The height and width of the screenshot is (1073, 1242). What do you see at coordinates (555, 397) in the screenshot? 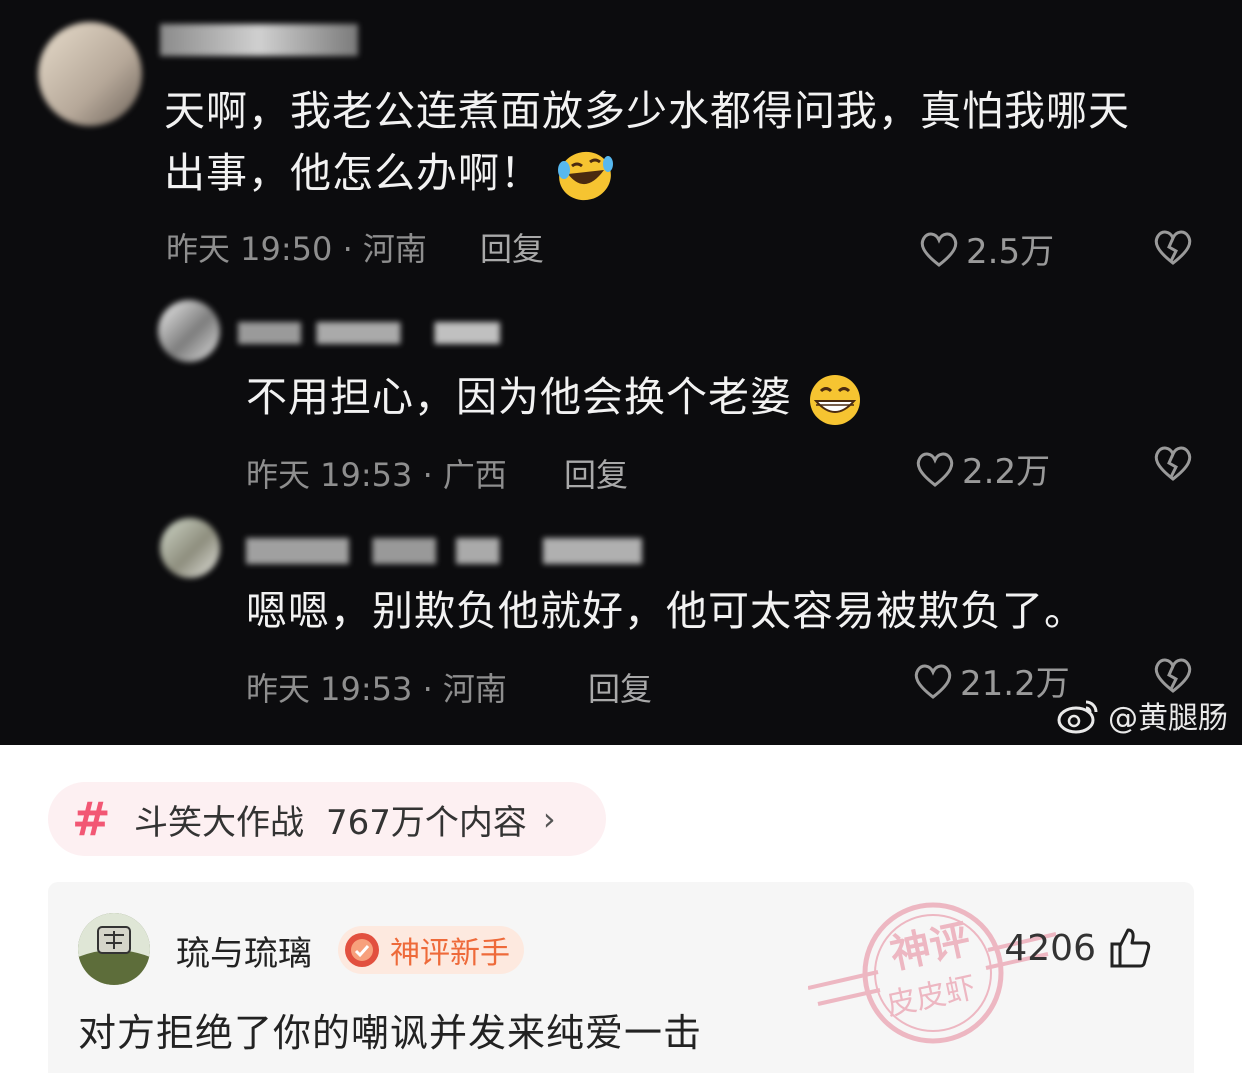
I see `comment-2-text: 不用担心，因为他会换个老婆` at bounding box center [555, 397].